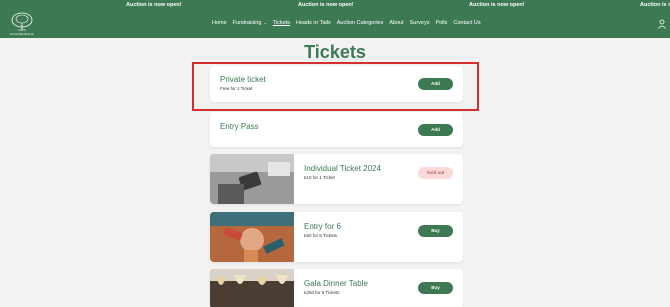 The image size is (670, 307). Describe the element at coordinates (420, 23) in the screenshot. I see `nav-surveys: Surveys` at that location.